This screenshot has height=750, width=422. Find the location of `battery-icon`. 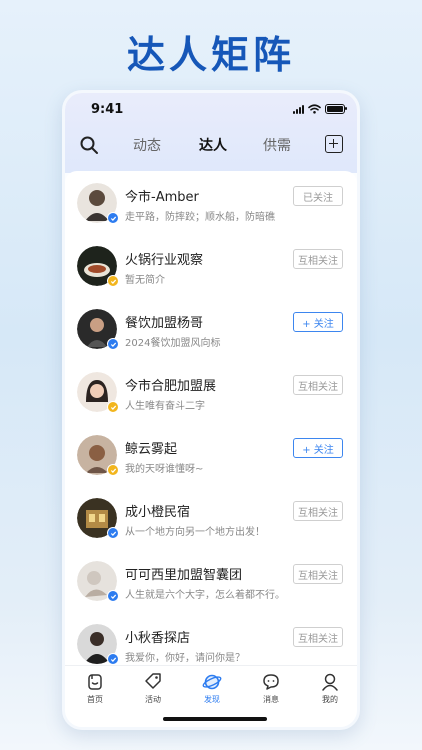

battery-icon is located at coordinates (336, 109).